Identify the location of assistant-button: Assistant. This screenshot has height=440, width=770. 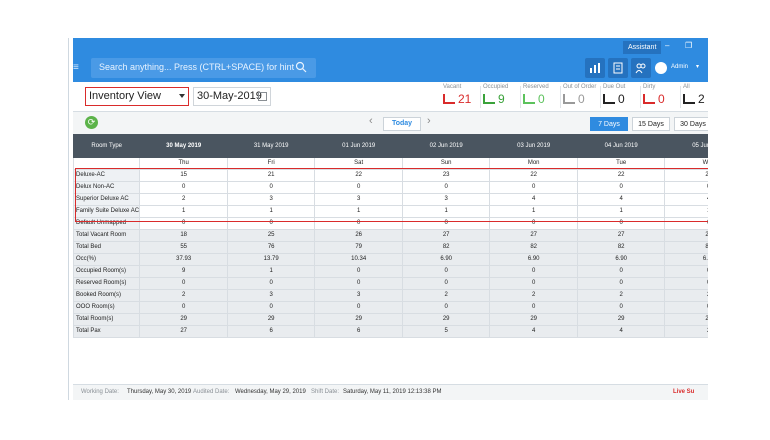
(642, 47).